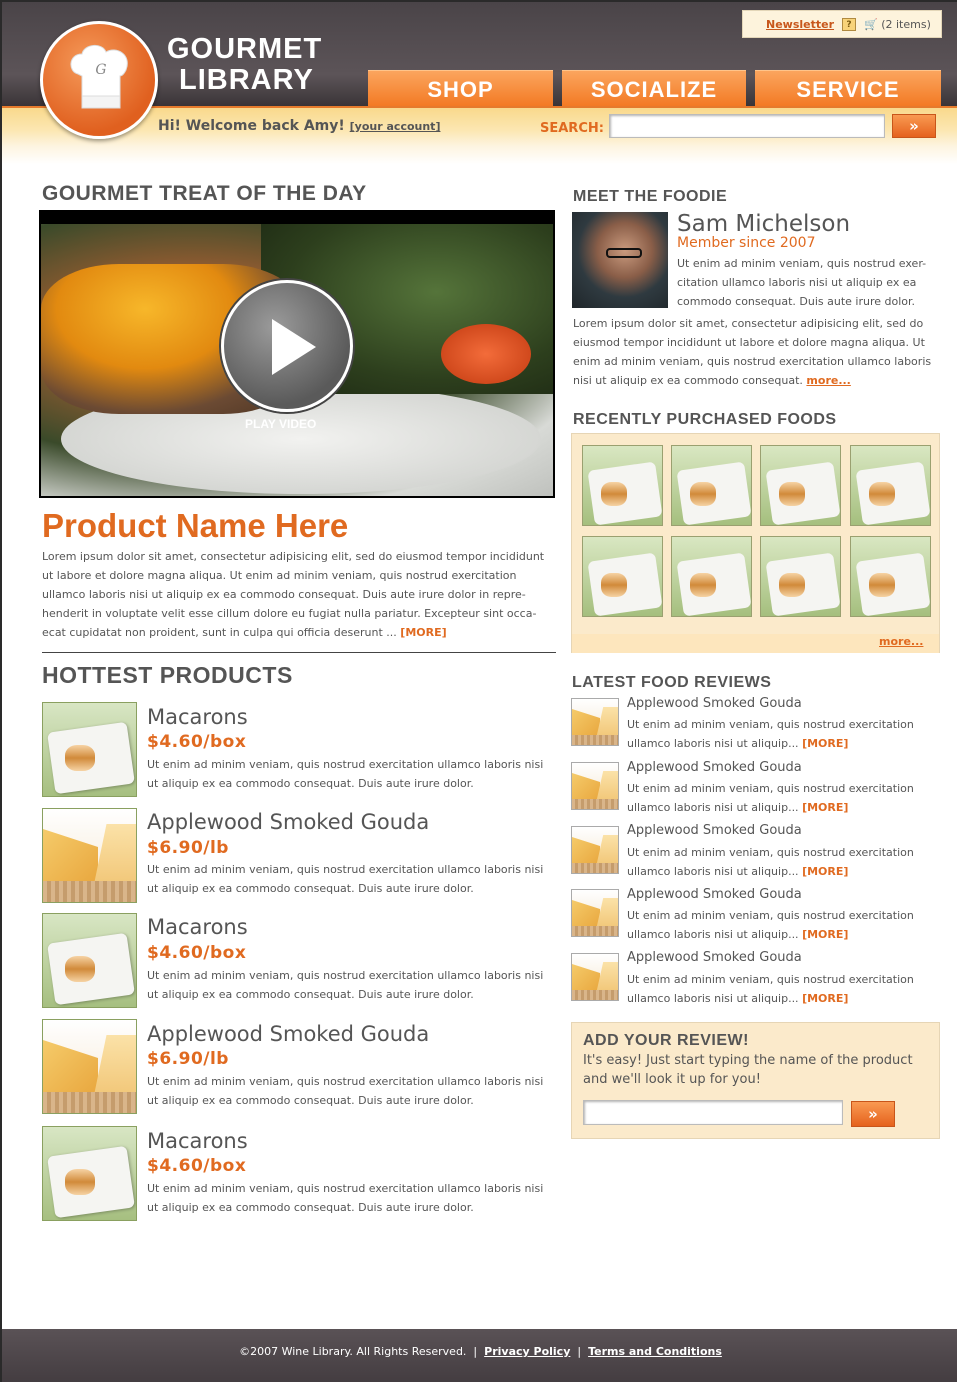 The height and width of the screenshot is (1382, 957). I want to click on svg-text: G, so click(100, 70).